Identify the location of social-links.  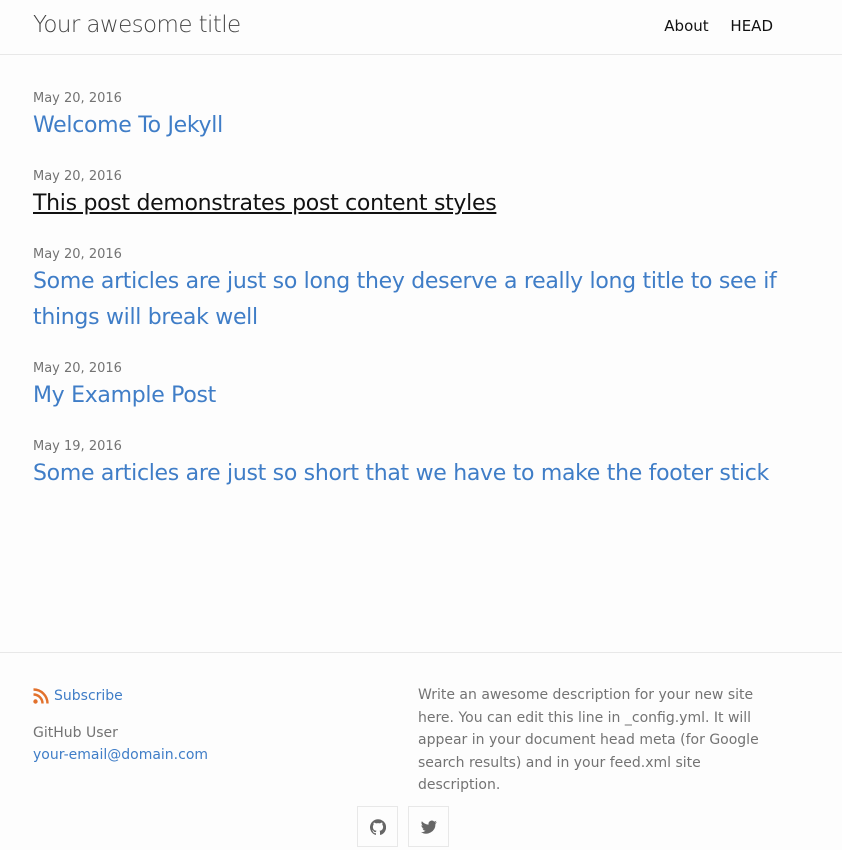
(408, 826).